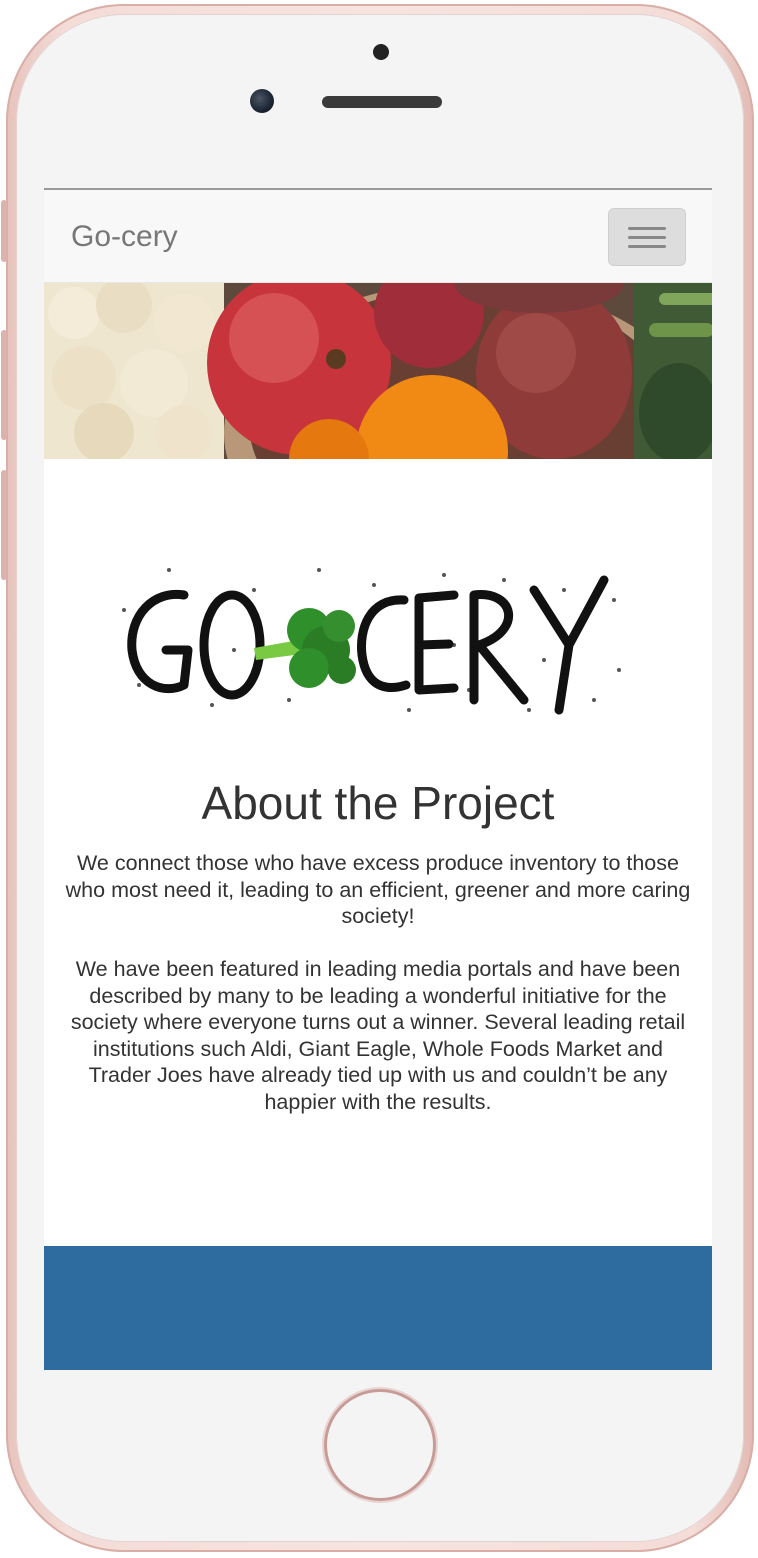 The height and width of the screenshot is (1558, 758). I want to click on volume-up-button, so click(4, 385).